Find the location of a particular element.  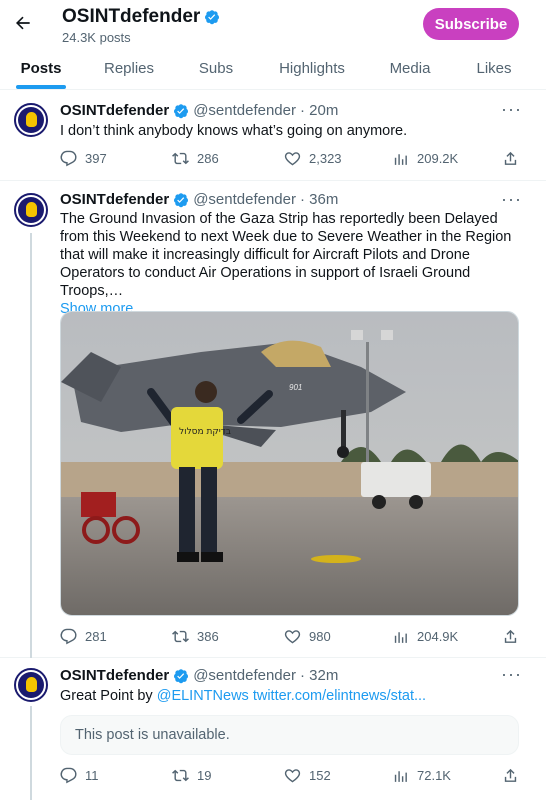

reply-button: 397 is located at coordinates (83, 158).